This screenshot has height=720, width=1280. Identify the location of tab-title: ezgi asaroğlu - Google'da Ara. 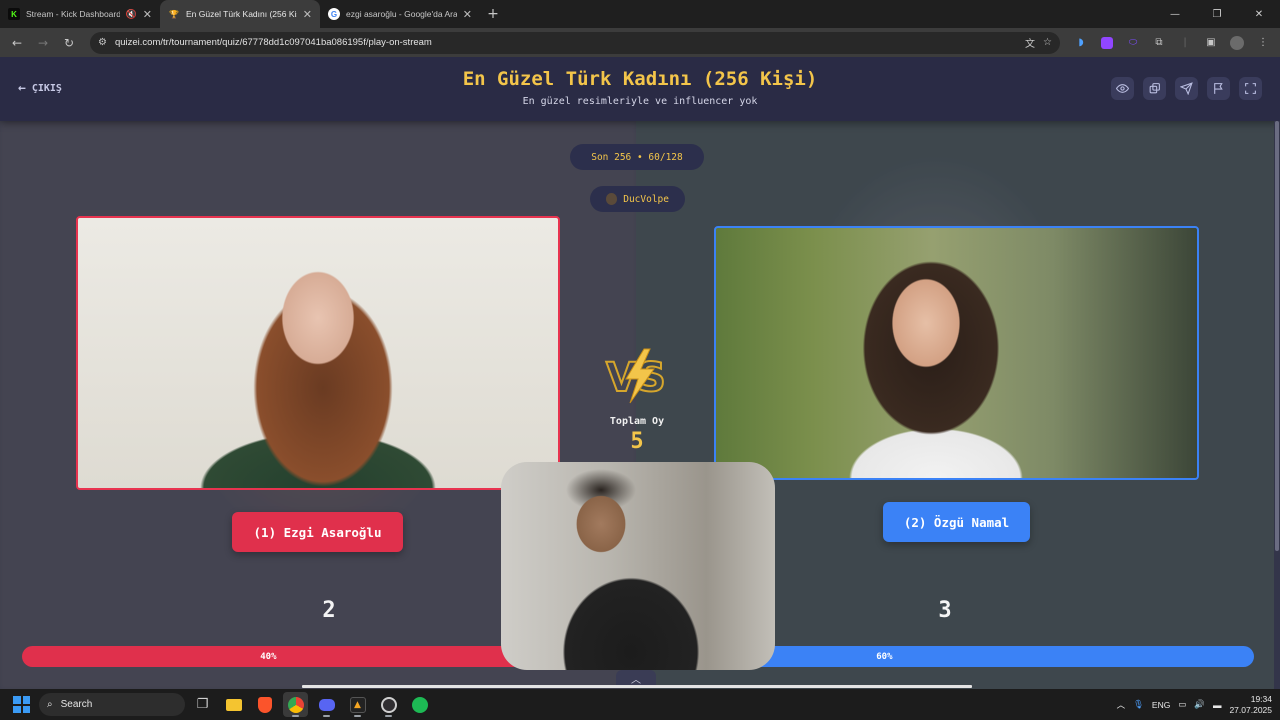
(401, 14).